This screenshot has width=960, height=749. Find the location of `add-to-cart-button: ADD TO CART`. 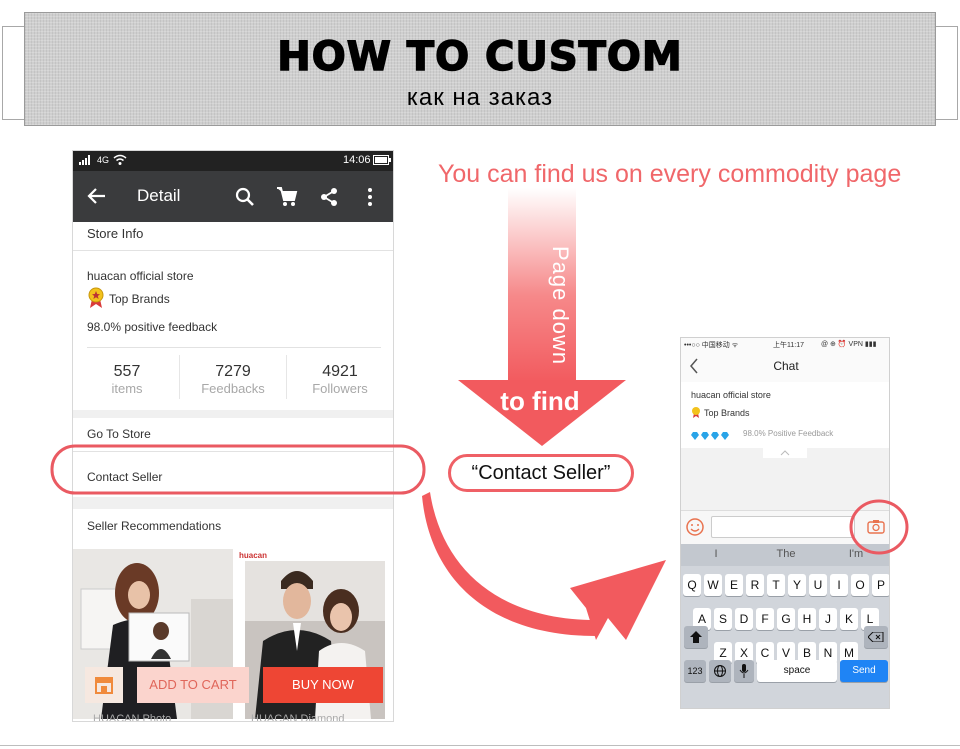

add-to-cart-button: ADD TO CART is located at coordinates (193, 685).